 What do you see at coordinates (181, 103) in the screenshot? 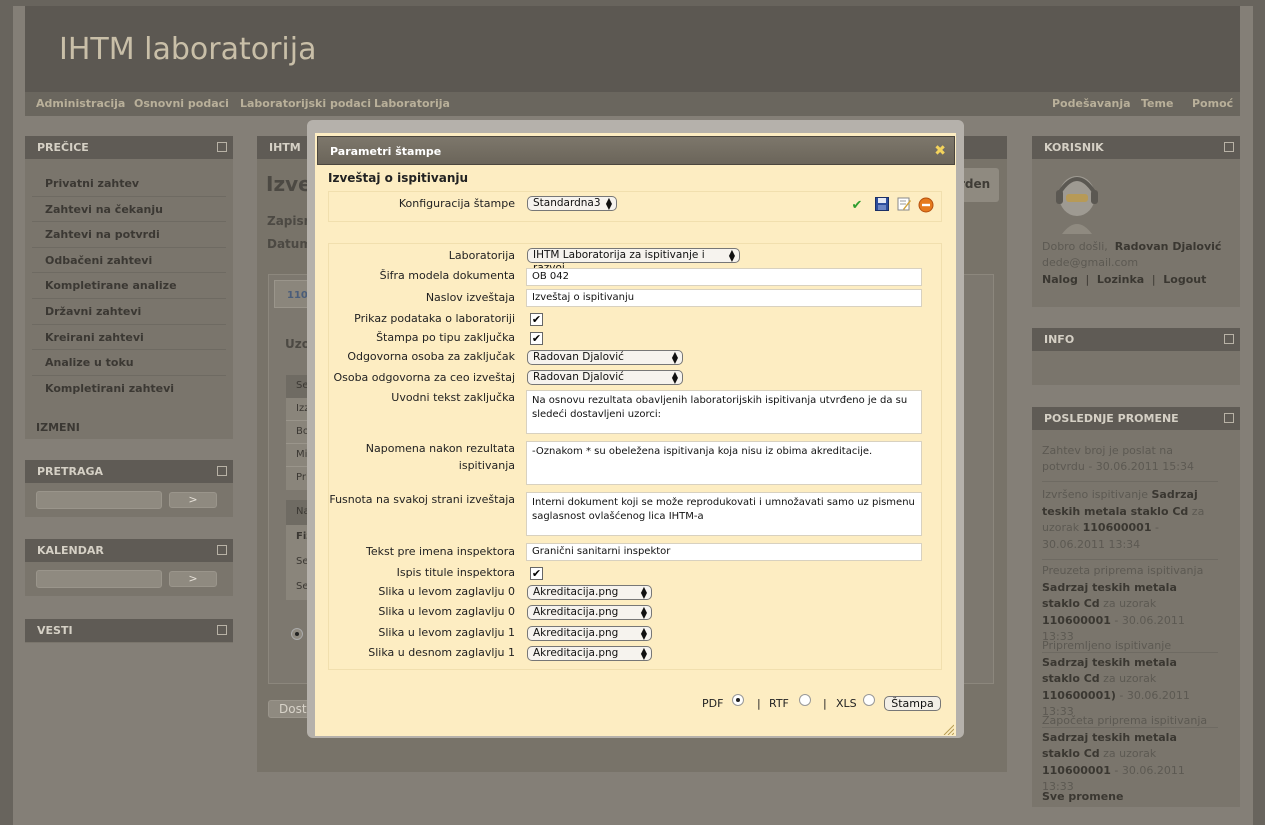
I see `menu-osnovni-podaci: Osnovni podaci` at bounding box center [181, 103].